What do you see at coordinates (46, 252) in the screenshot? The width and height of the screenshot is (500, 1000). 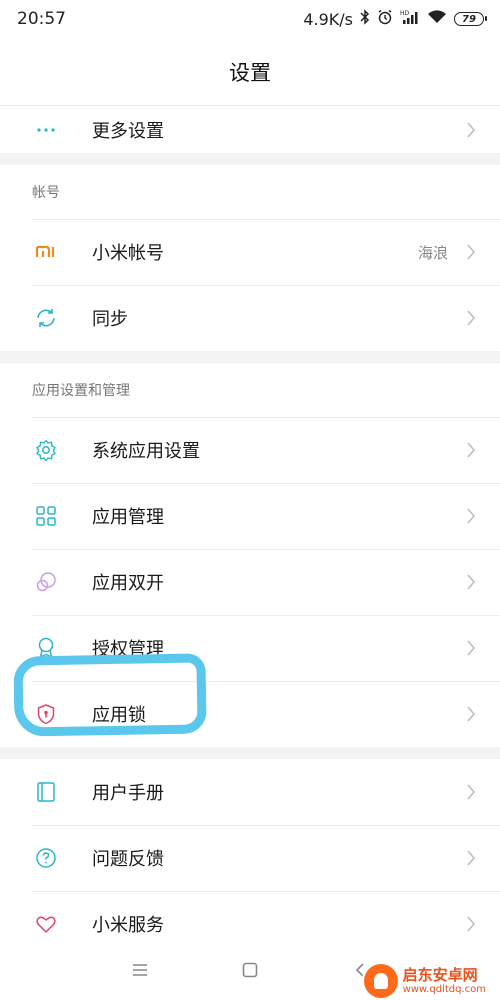 I see `mi-logo-icon` at bounding box center [46, 252].